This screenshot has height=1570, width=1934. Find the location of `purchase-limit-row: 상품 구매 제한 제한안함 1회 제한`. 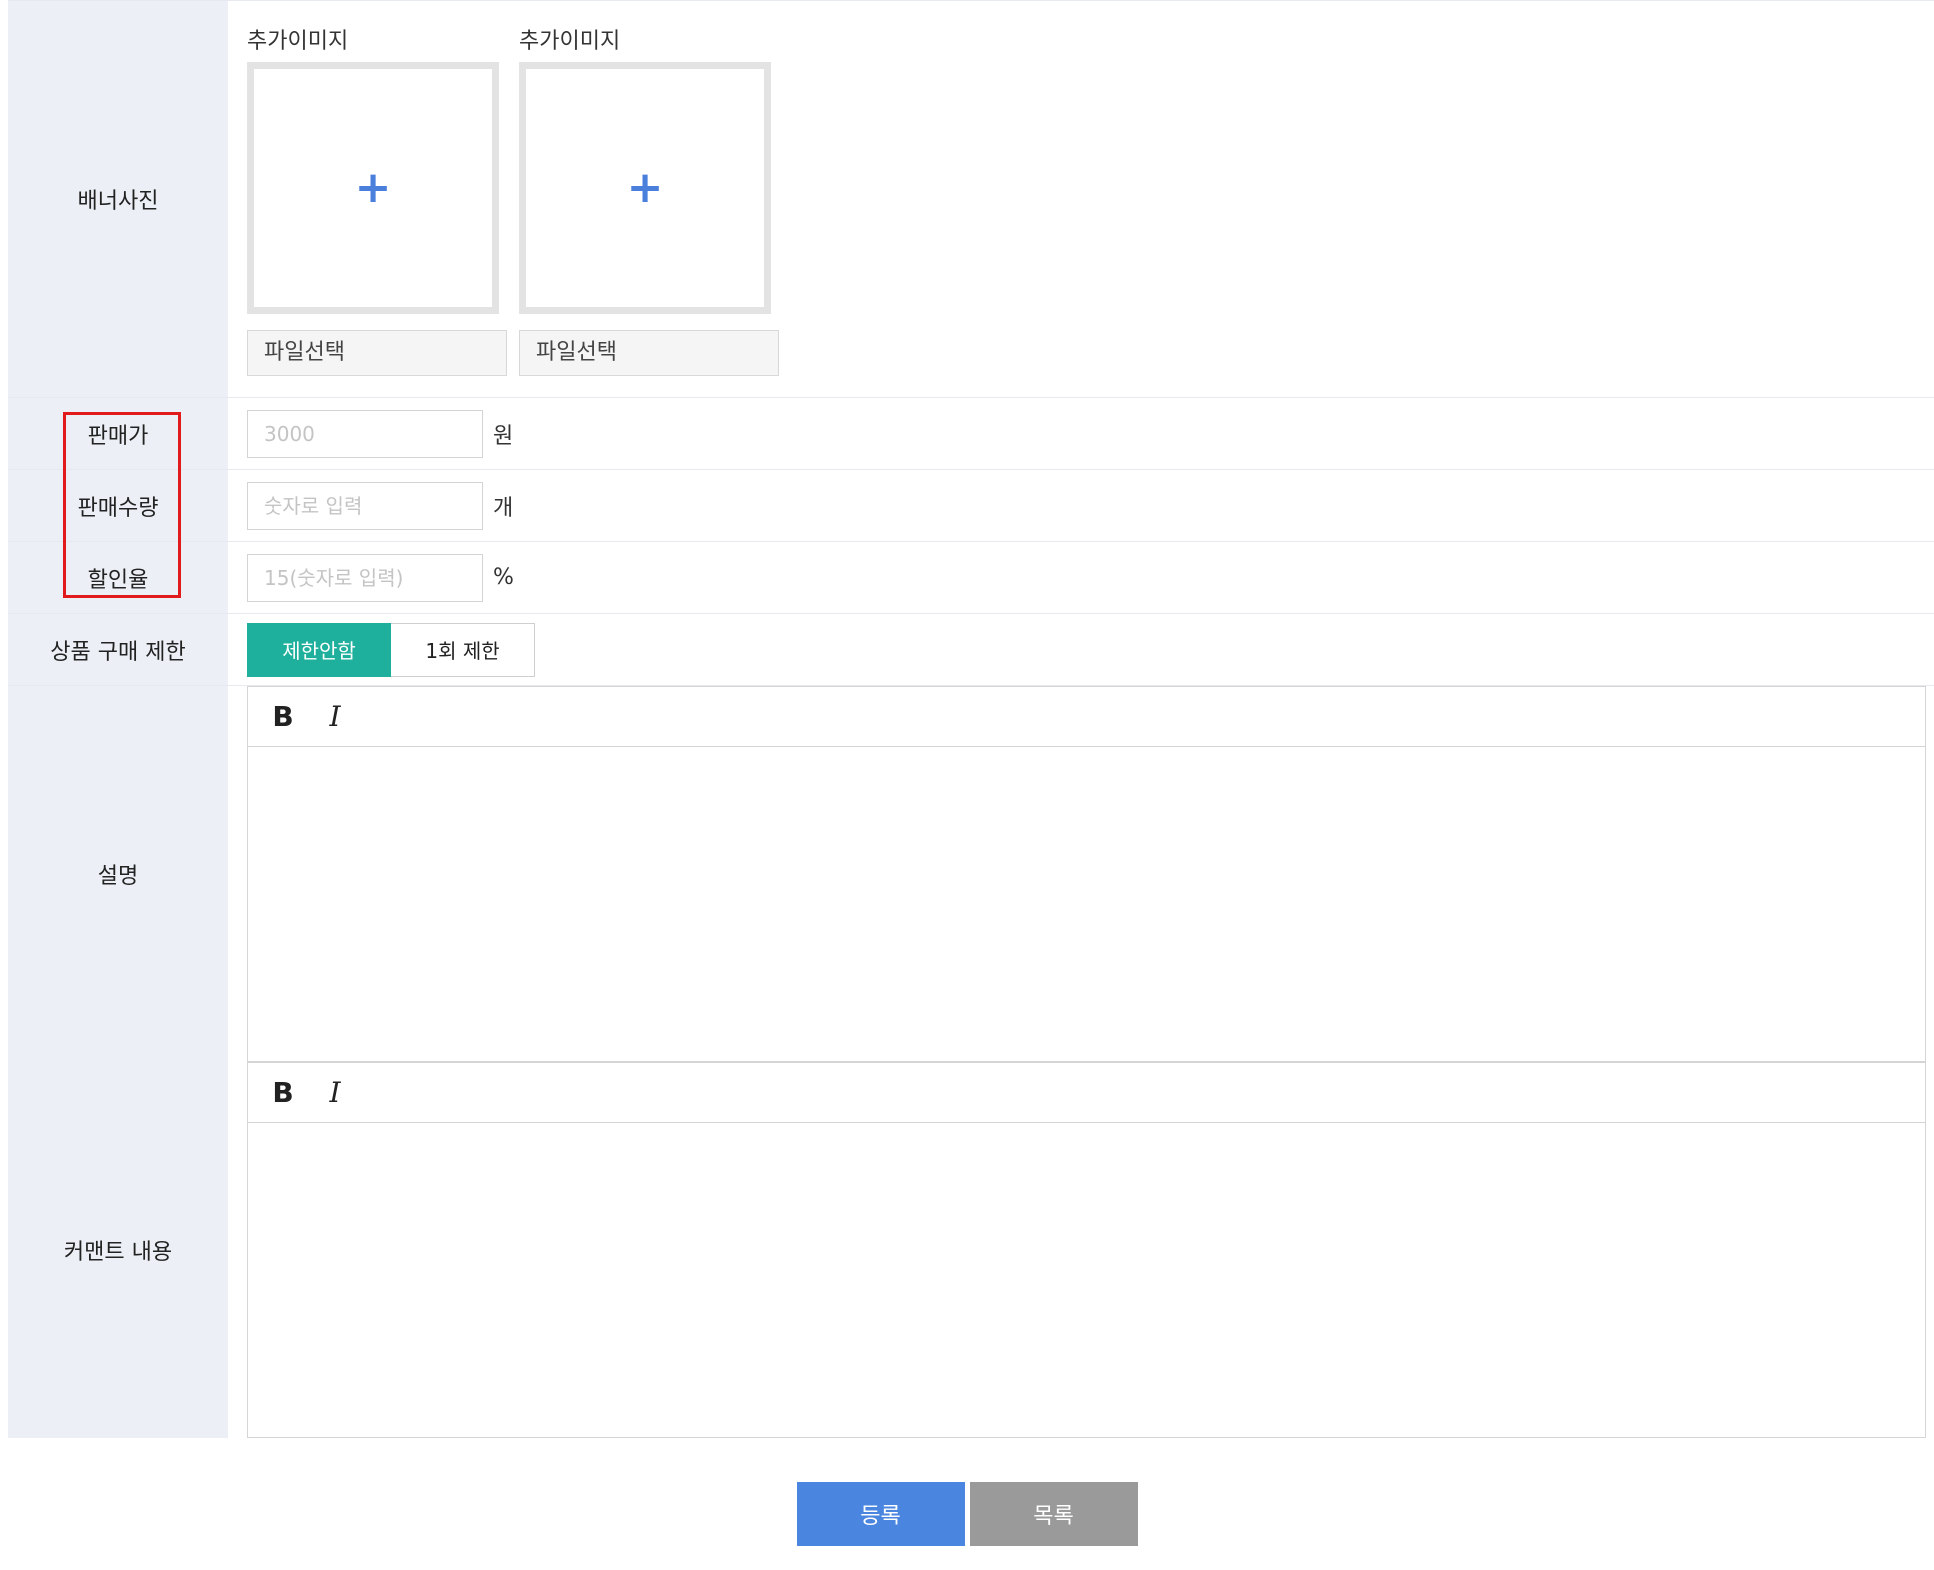

purchase-limit-row: 상품 구매 제한 제한안함 1회 제한 is located at coordinates (971, 650).